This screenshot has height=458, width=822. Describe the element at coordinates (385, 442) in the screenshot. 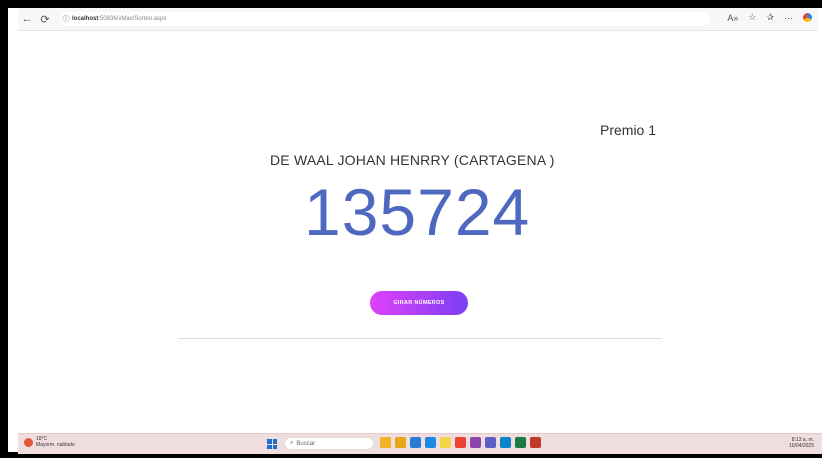

I see `explorer-app-icon` at that location.